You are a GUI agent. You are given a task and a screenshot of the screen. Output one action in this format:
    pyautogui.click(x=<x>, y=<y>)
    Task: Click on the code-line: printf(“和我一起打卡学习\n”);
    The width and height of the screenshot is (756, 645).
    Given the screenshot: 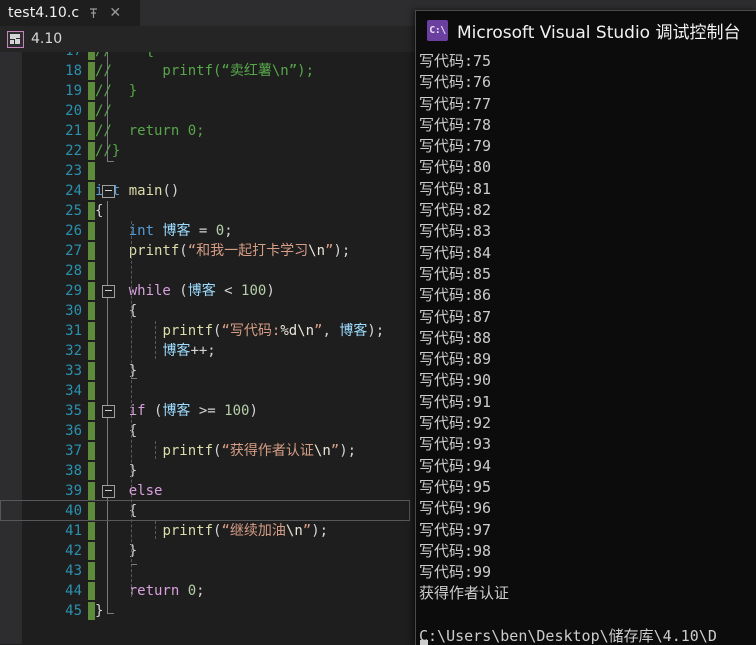 What is the action you would take?
    pyautogui.click(x=223, y=251)
    